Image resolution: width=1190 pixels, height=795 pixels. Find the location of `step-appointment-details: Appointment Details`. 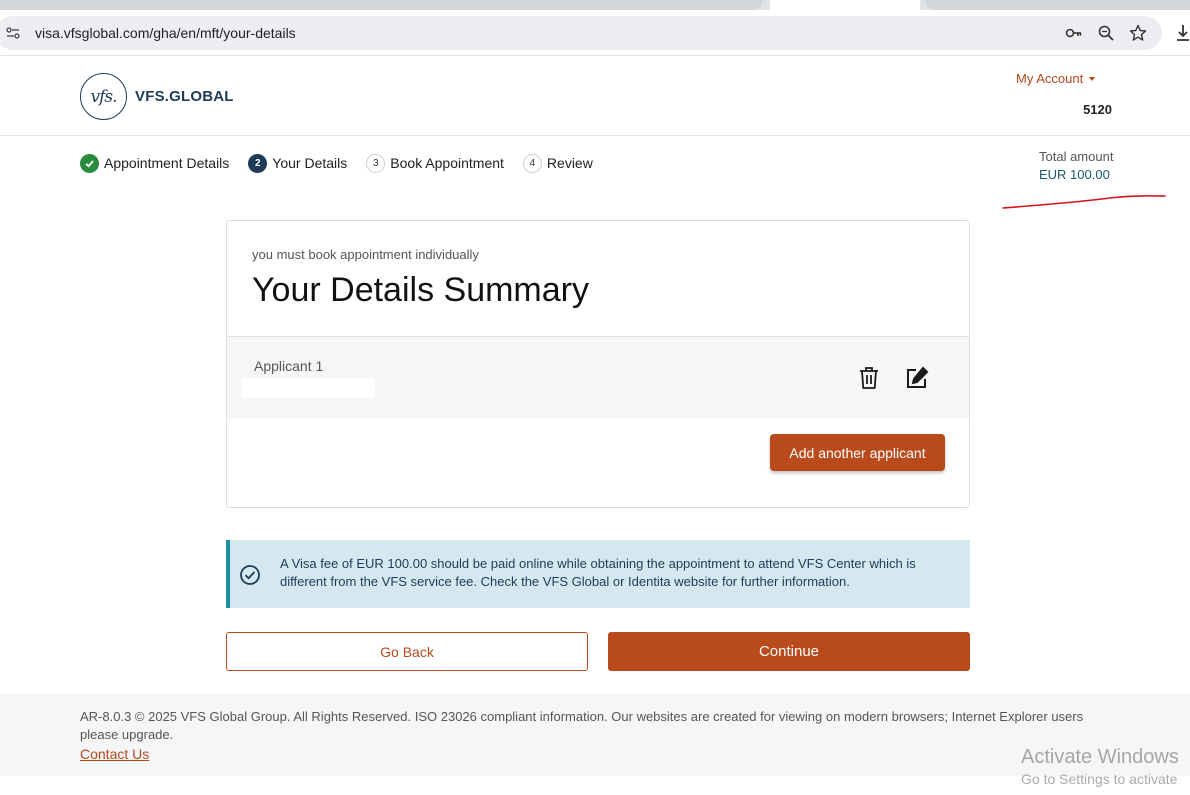

step-appointment-details: Appointment Details is located at coordinates (155, 163).